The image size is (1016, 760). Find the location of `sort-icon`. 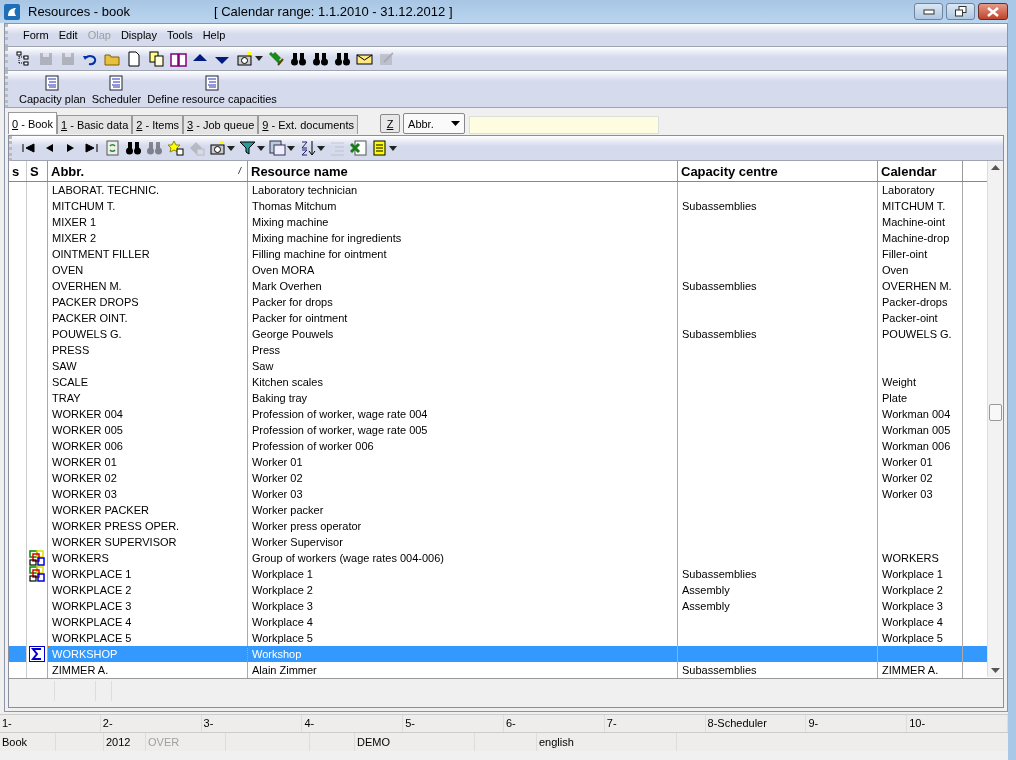

sort-icon is located at coordinates (307, 148).